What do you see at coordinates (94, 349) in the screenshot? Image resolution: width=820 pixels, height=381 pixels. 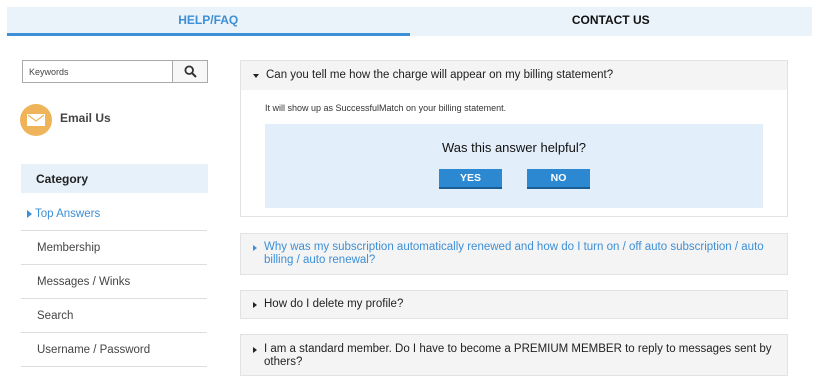 I see `category-item-label: Username / Password` at bounding box center [94, 349].